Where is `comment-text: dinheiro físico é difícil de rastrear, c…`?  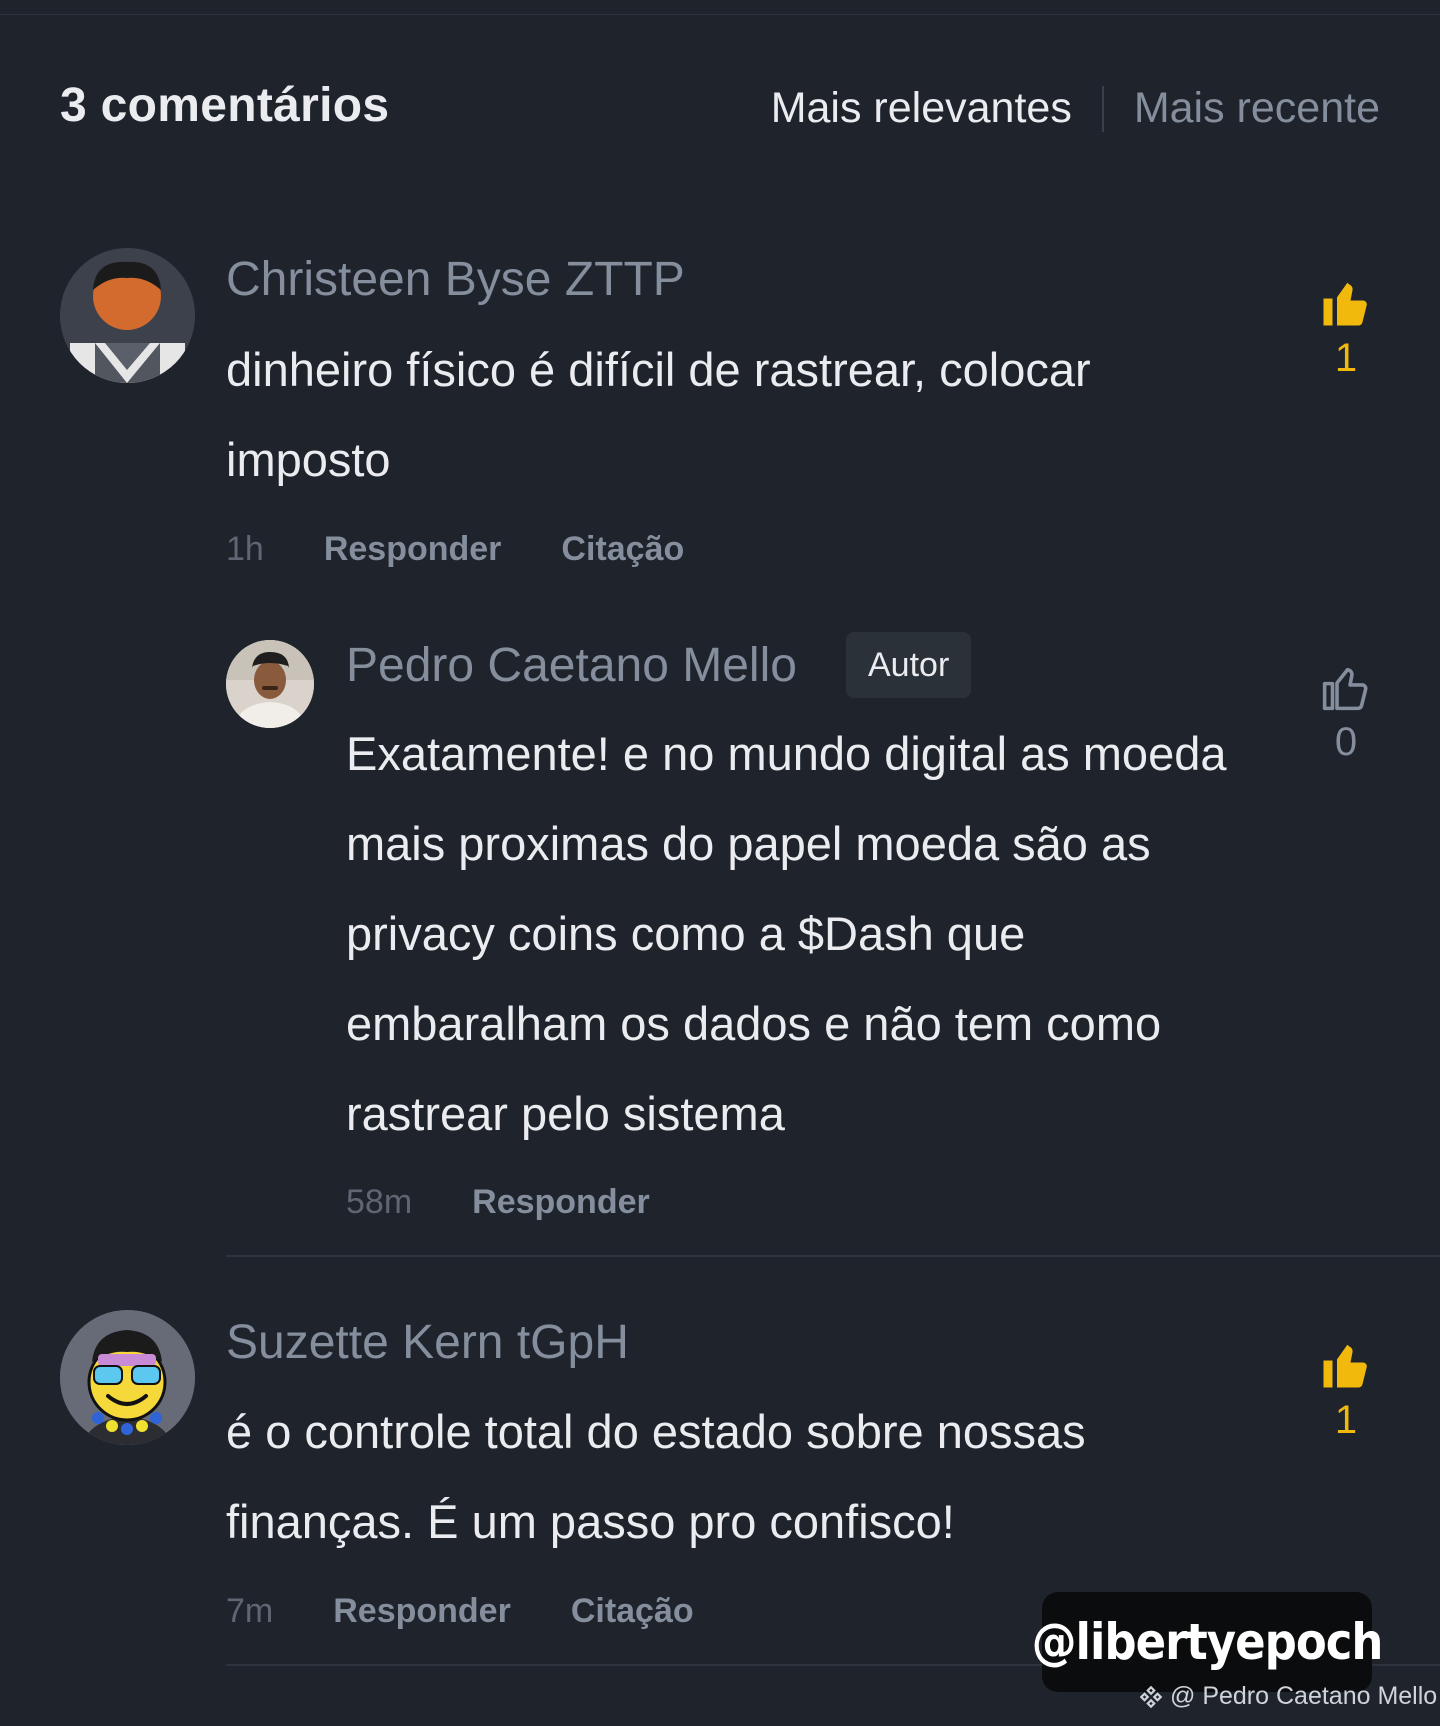 comment-text: dinheiro físico é difícil de rastrear, c… is located at coordinates (658, 414).